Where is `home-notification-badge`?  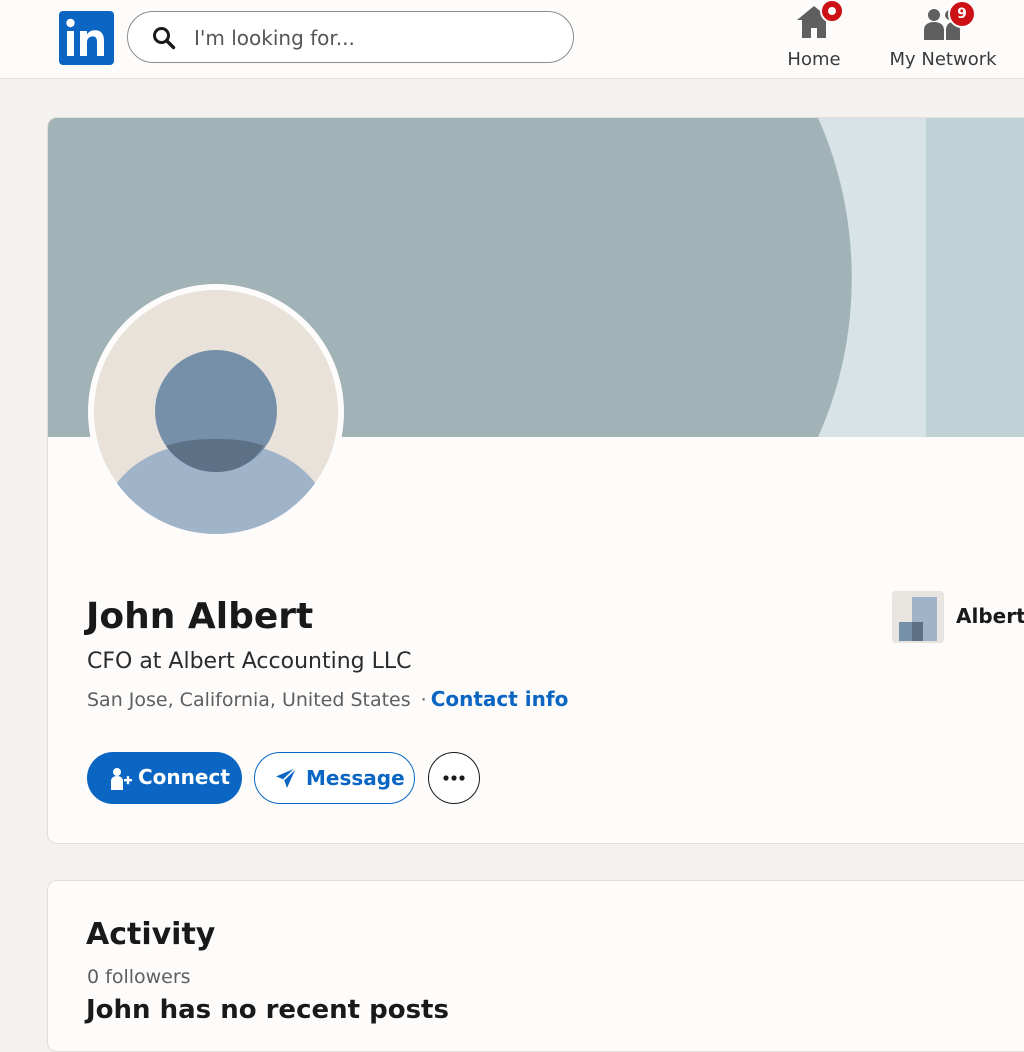 home-notification-badge is located at coordinates (832, 11).